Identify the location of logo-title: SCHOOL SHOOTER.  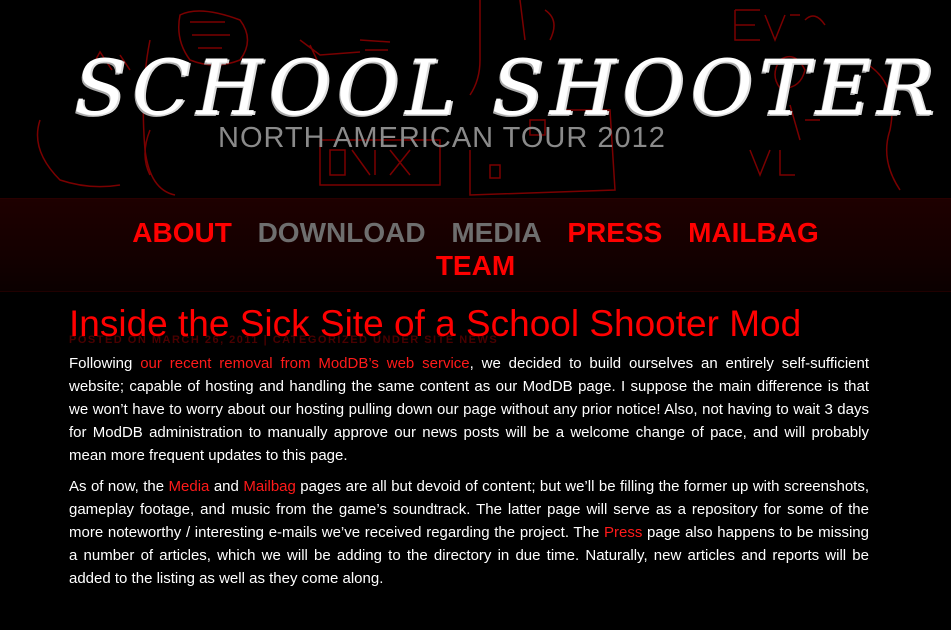
(507, 87).